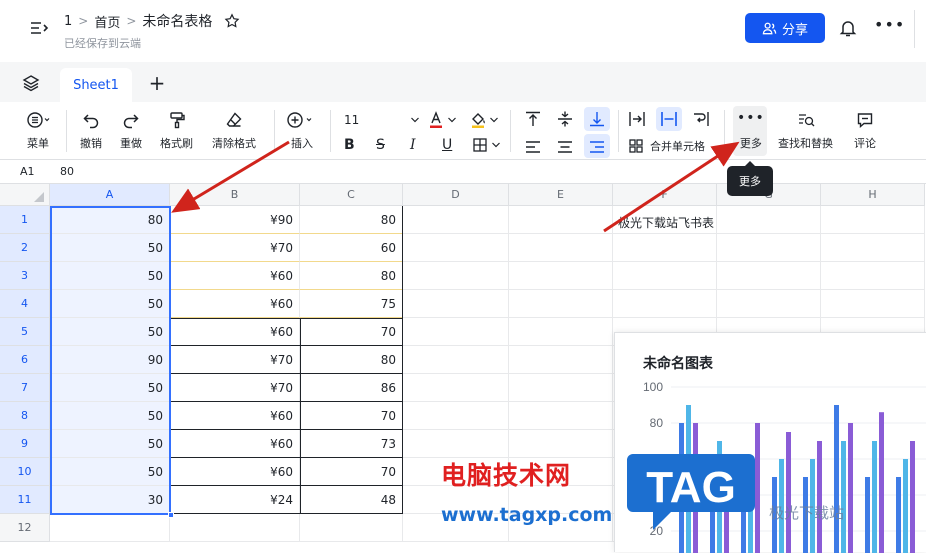  I want to click on cell-d9, so click(456, 444).